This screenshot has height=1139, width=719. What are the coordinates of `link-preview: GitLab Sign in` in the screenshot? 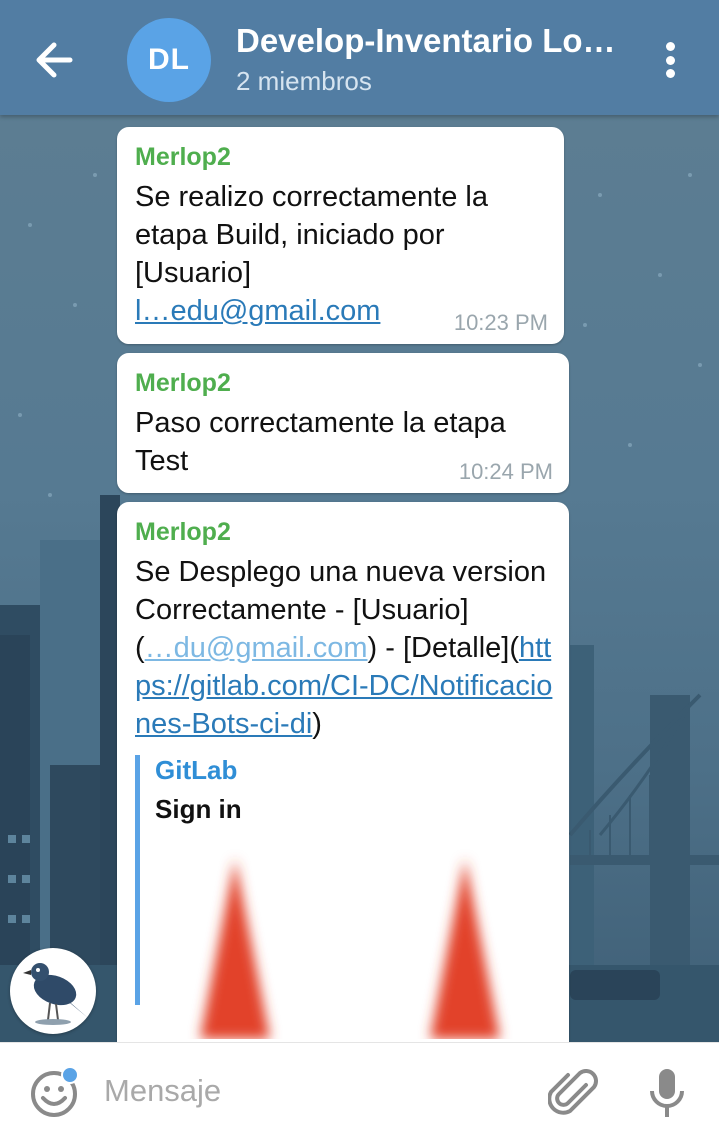 It's located at (343, 897).